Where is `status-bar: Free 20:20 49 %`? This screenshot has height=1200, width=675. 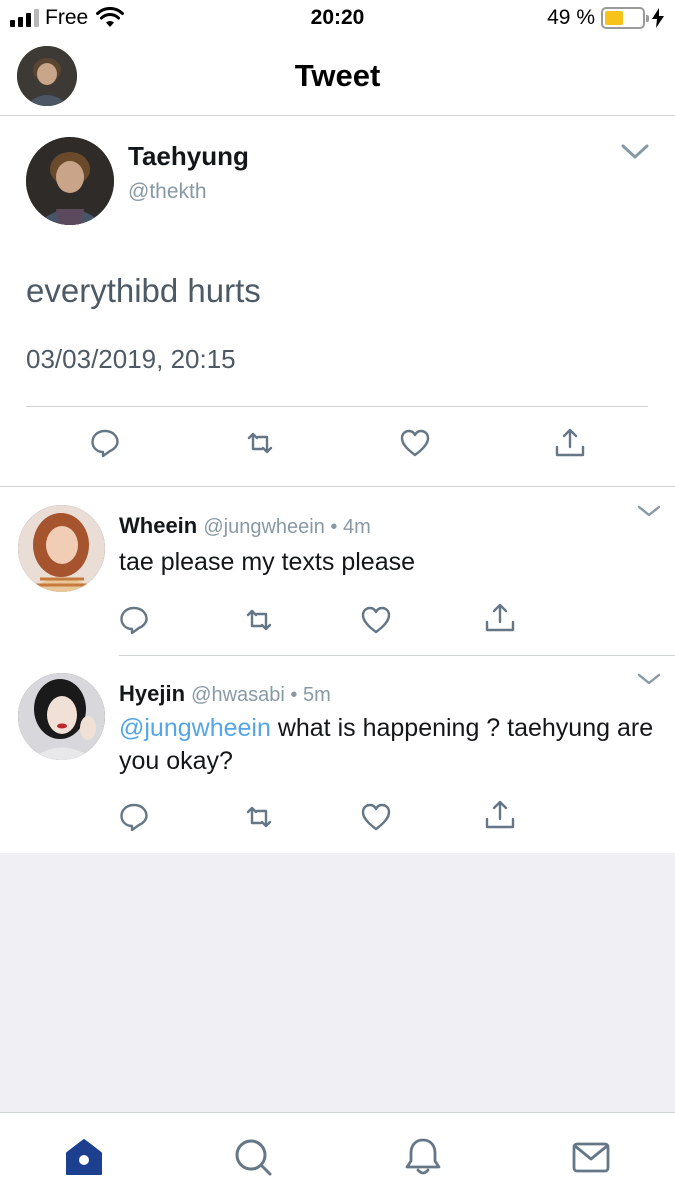
status-bar: Free 20:20 49 % is located at coordinates (337, 19).